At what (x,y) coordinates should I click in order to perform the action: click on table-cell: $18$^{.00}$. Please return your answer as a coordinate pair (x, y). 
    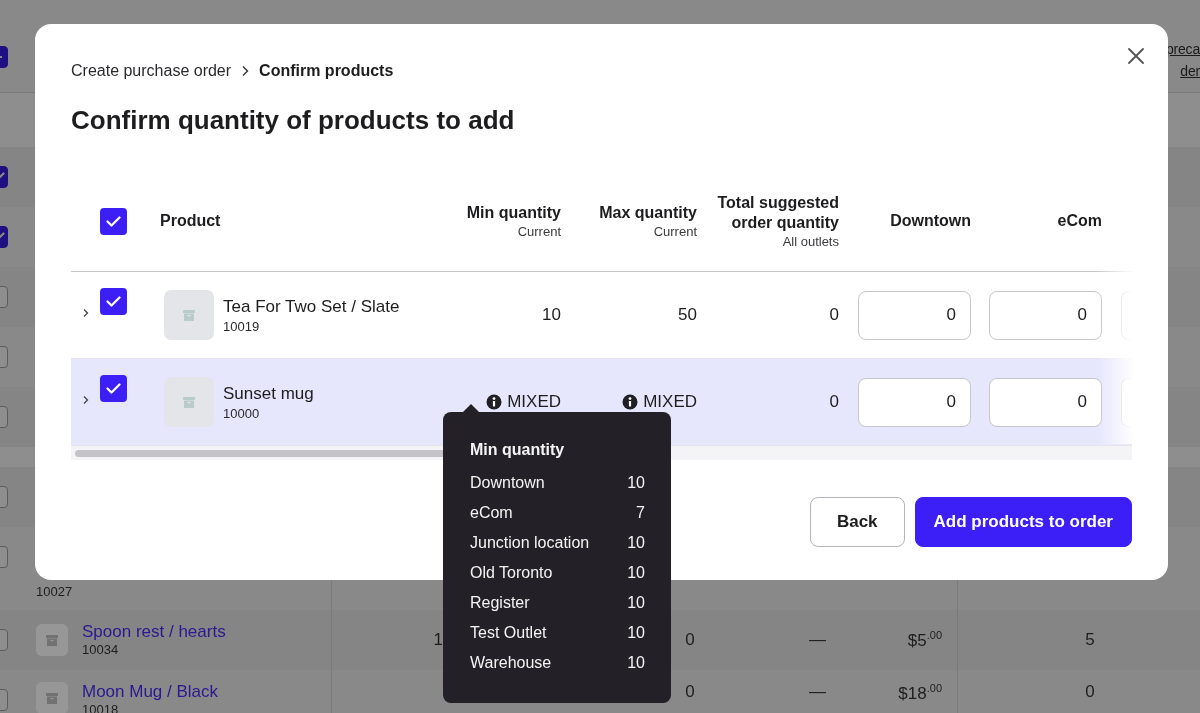
    Looking at the image, I should click on (920, 693).